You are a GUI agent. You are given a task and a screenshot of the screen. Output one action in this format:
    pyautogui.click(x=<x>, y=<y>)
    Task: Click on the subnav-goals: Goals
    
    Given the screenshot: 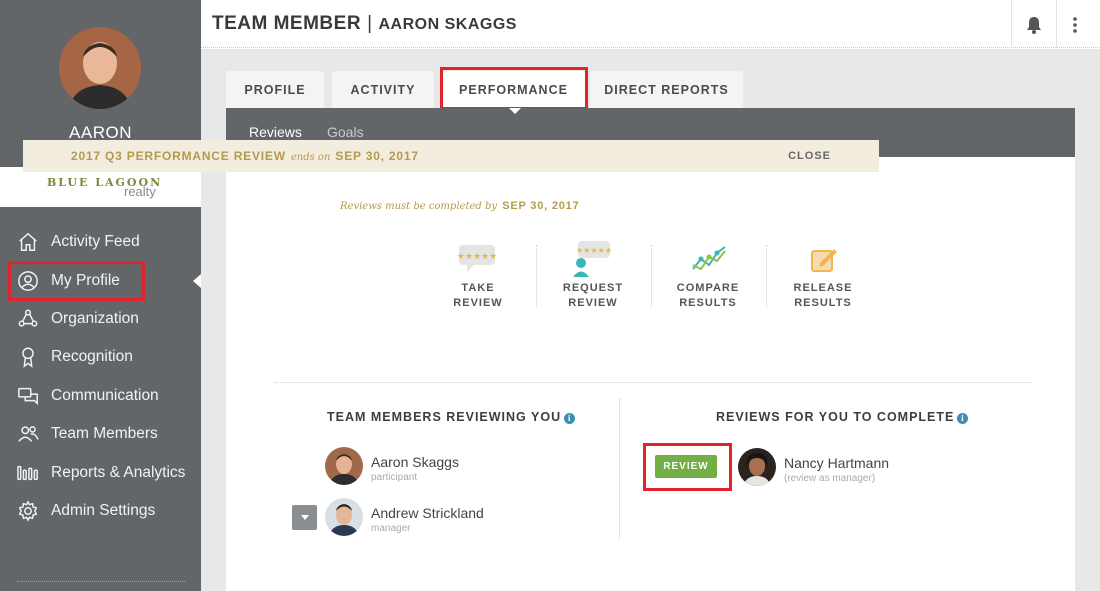 What is the action you would take?
    pyautogui.click(x=345, y=132)
    